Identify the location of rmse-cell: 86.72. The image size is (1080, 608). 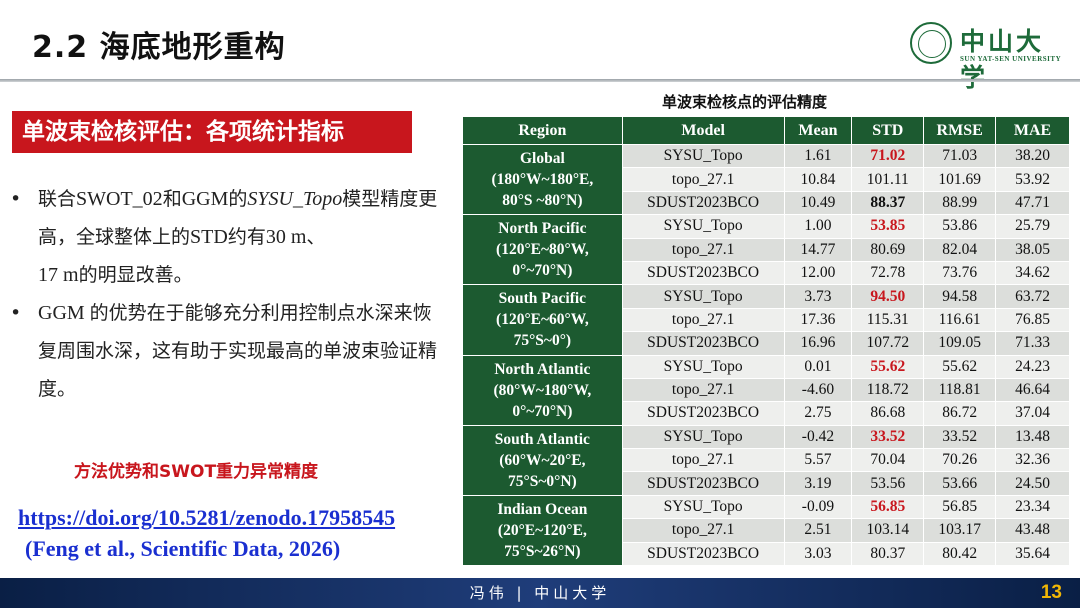
(960, 413).